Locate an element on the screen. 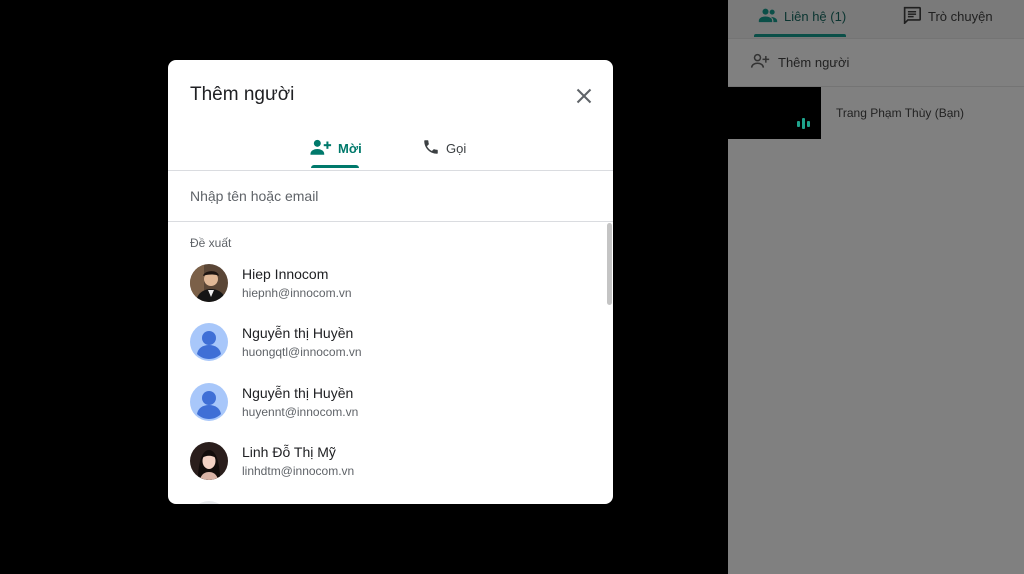 The image size is (1024, 574). suggestion-item: Hiep Innocom hiepnh@innocom.vn is located at coordinates (387, 287).